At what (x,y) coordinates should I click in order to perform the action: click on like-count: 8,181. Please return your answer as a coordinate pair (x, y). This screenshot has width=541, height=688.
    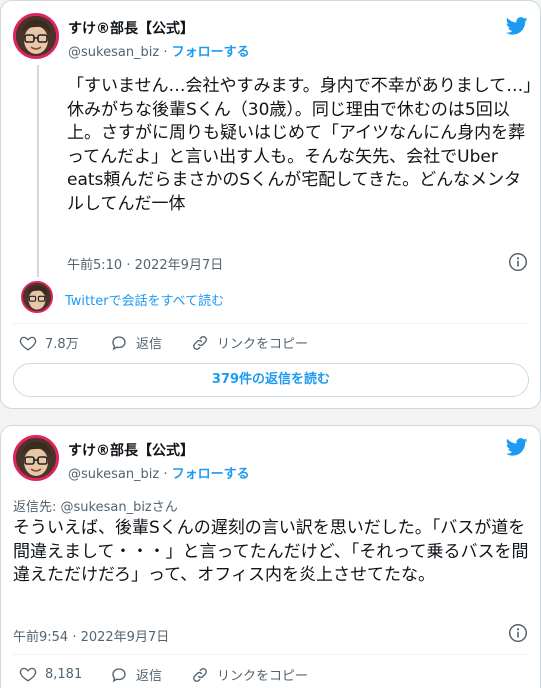
    Looking at the image, I should click on (64, 674).